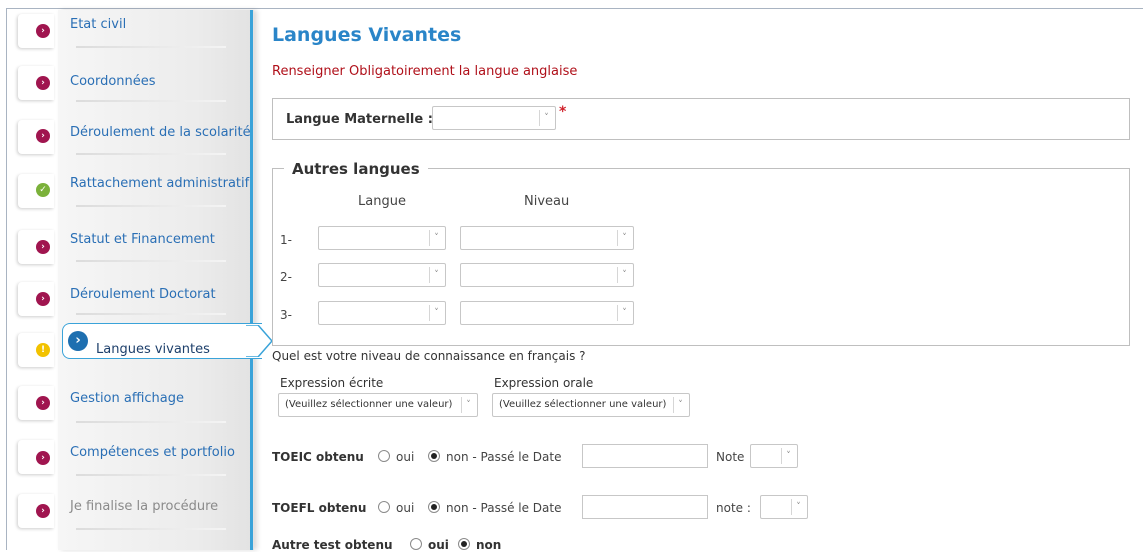 Image resolution: width=1147 pixels, height=552 pixels. What do you see at coordinates (591, 405) in the screenshot?
I see `oral-expression-select: (Veuillez sélectionner une valeur) ˅` at bounding box center [591, 405].